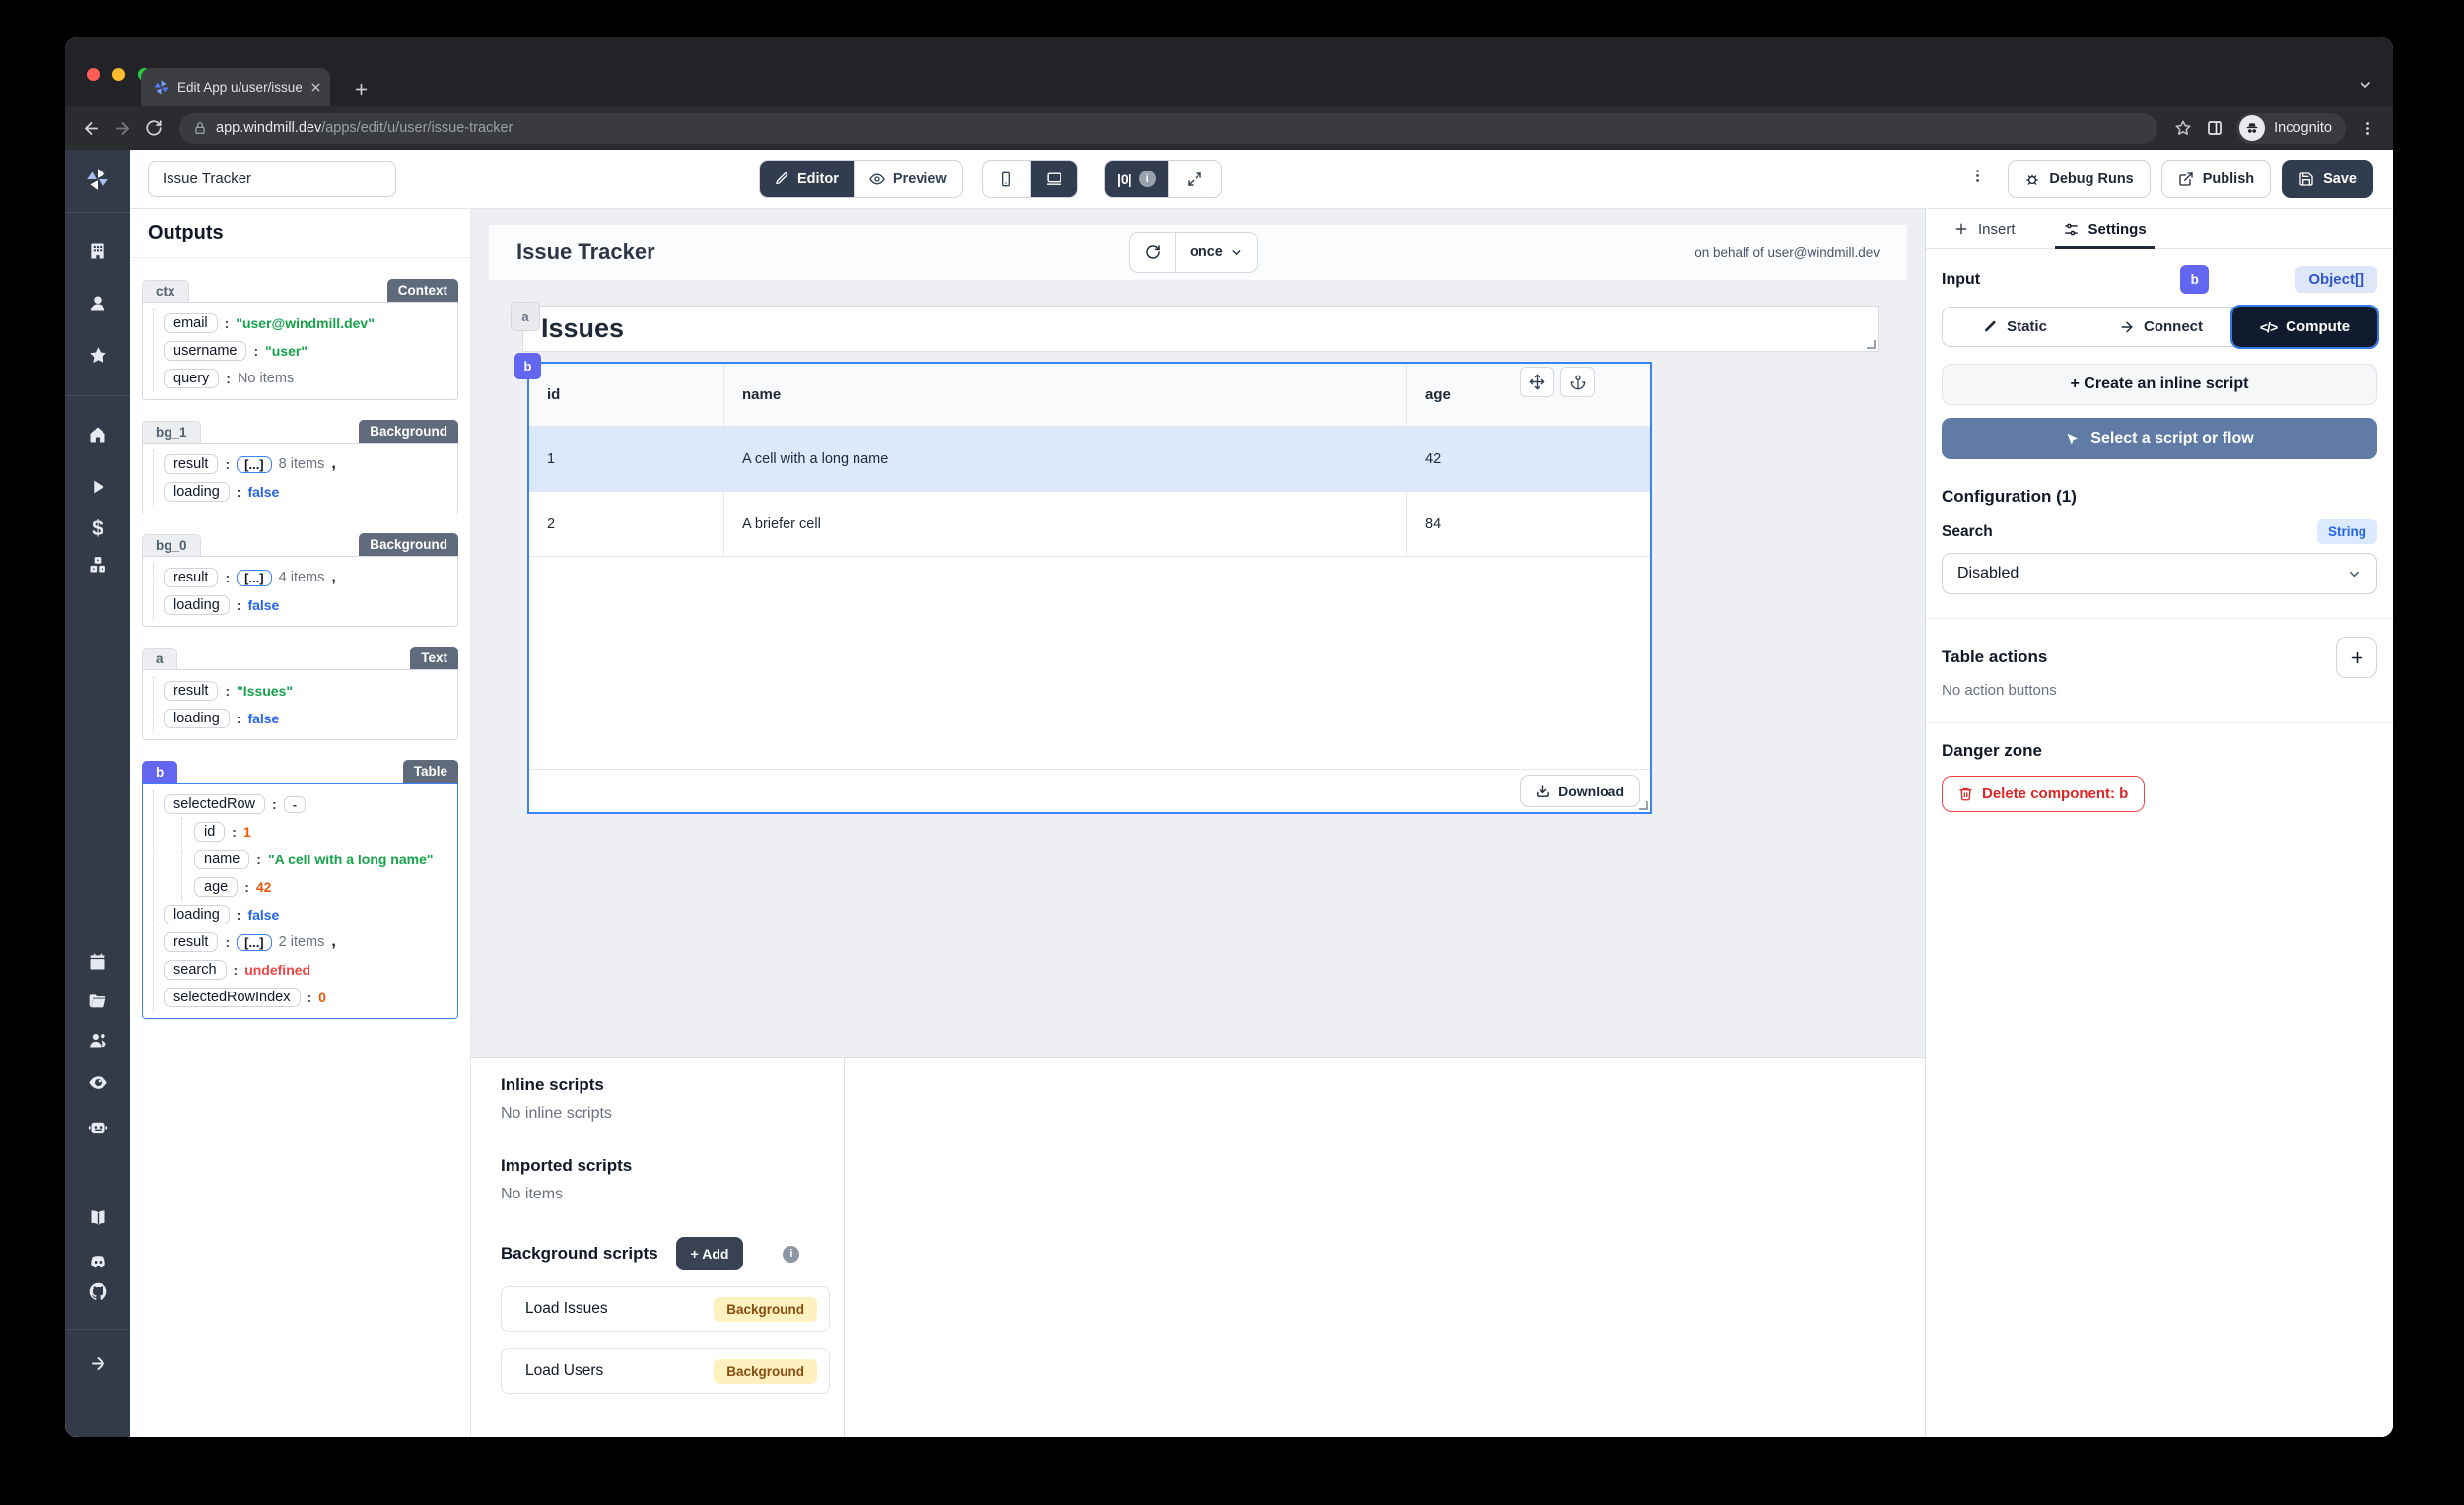 The width and height of the screenshot is (2464, 1505). I want to click on bookmark-star-button, so click(2183, 128).